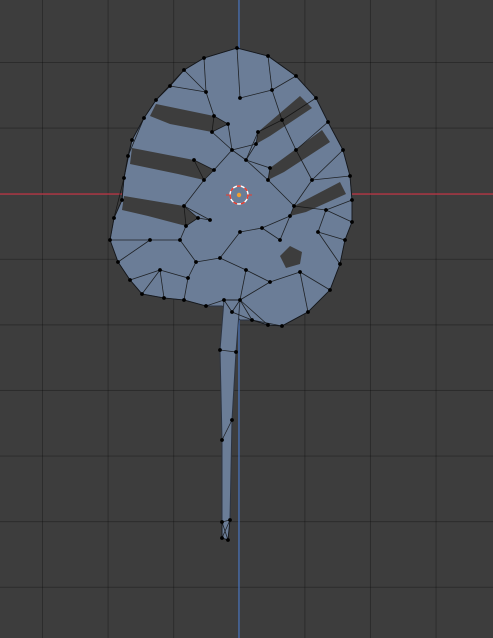 Image resolution: width=493 pixels, height=638 pixels. I want to click on object-origin-dot, so click(239, 195).